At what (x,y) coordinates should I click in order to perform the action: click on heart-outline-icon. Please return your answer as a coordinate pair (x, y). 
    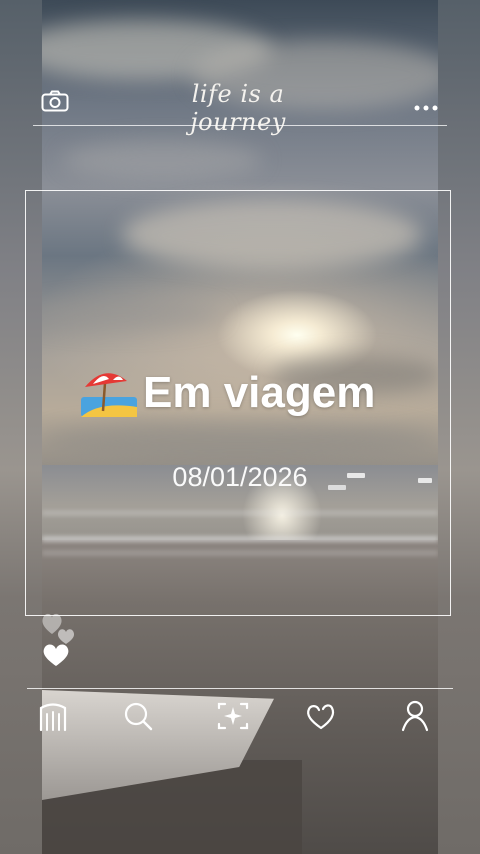
    Looking at the image, I should click on (321, 716).